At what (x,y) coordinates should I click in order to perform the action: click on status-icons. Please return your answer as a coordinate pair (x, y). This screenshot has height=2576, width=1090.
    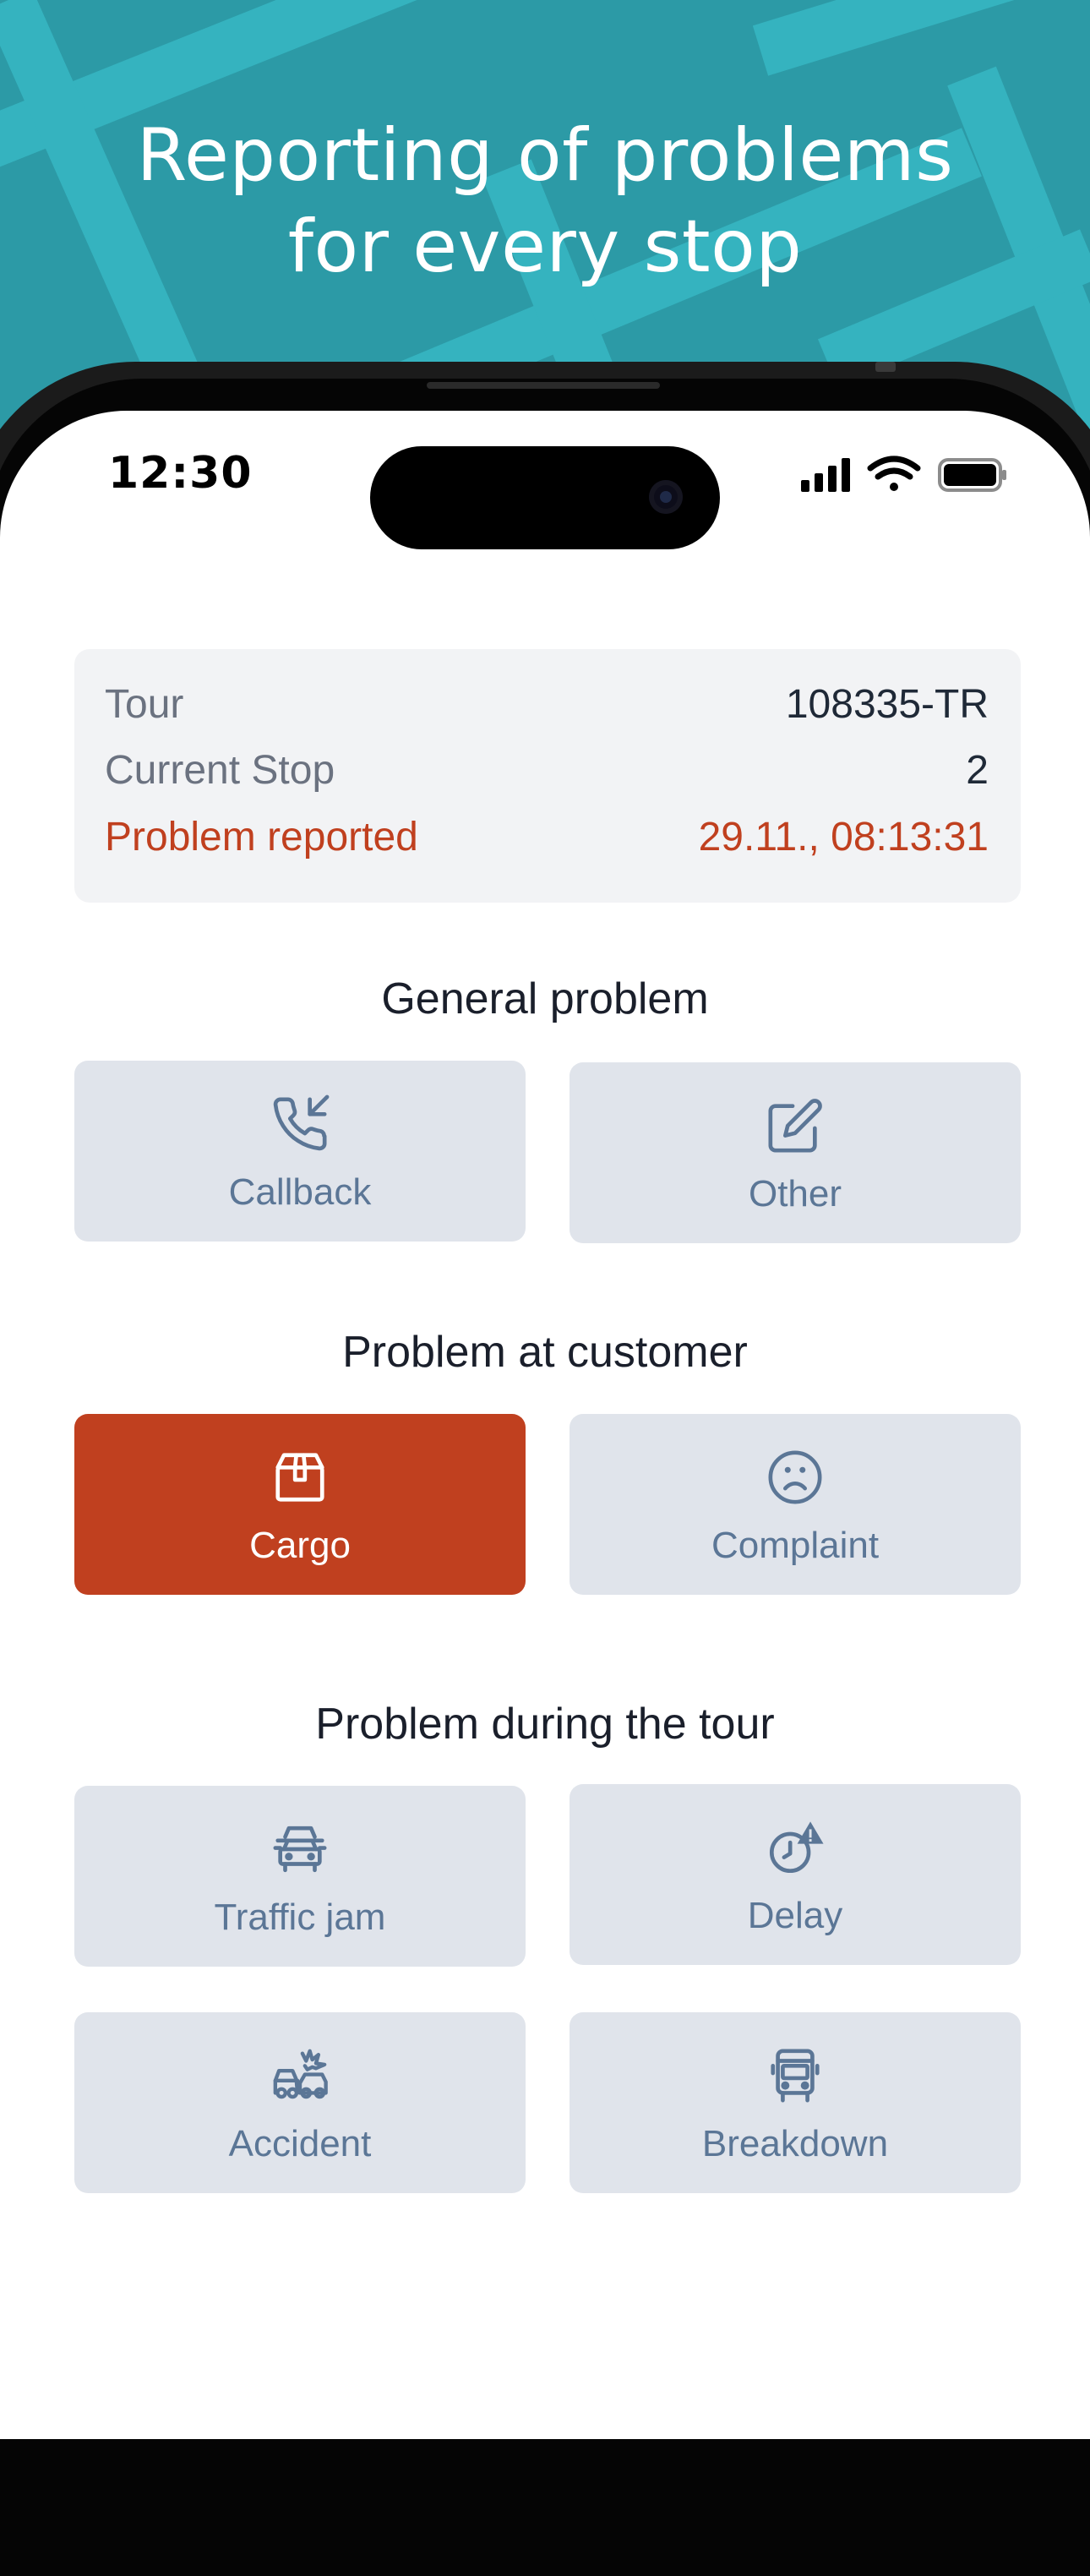
    Looking at the image, I should click on (903, 476).